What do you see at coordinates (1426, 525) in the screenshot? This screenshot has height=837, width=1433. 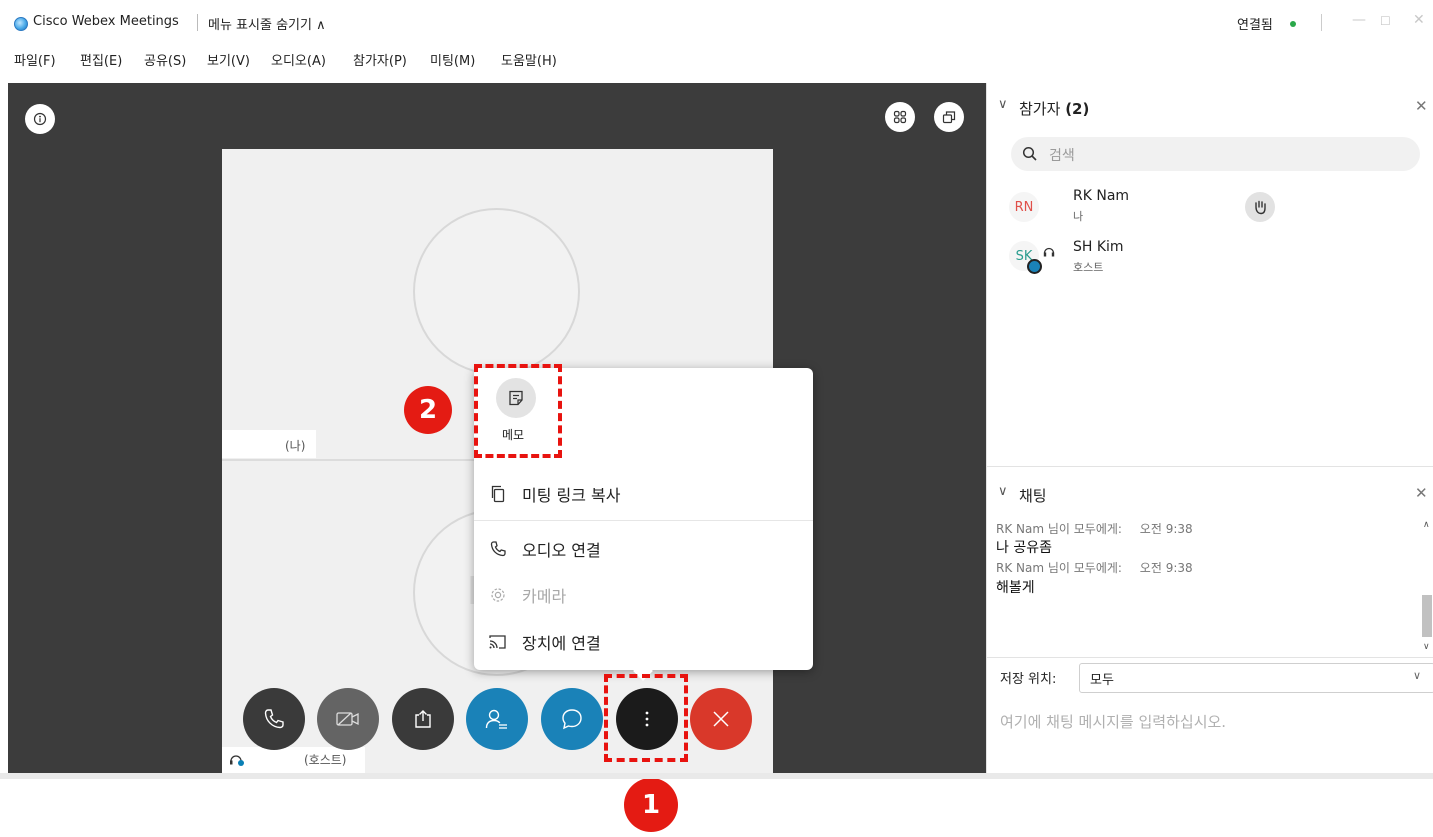 I see `scroll-up-icon: ∧` at bounding box center [1426, 525].